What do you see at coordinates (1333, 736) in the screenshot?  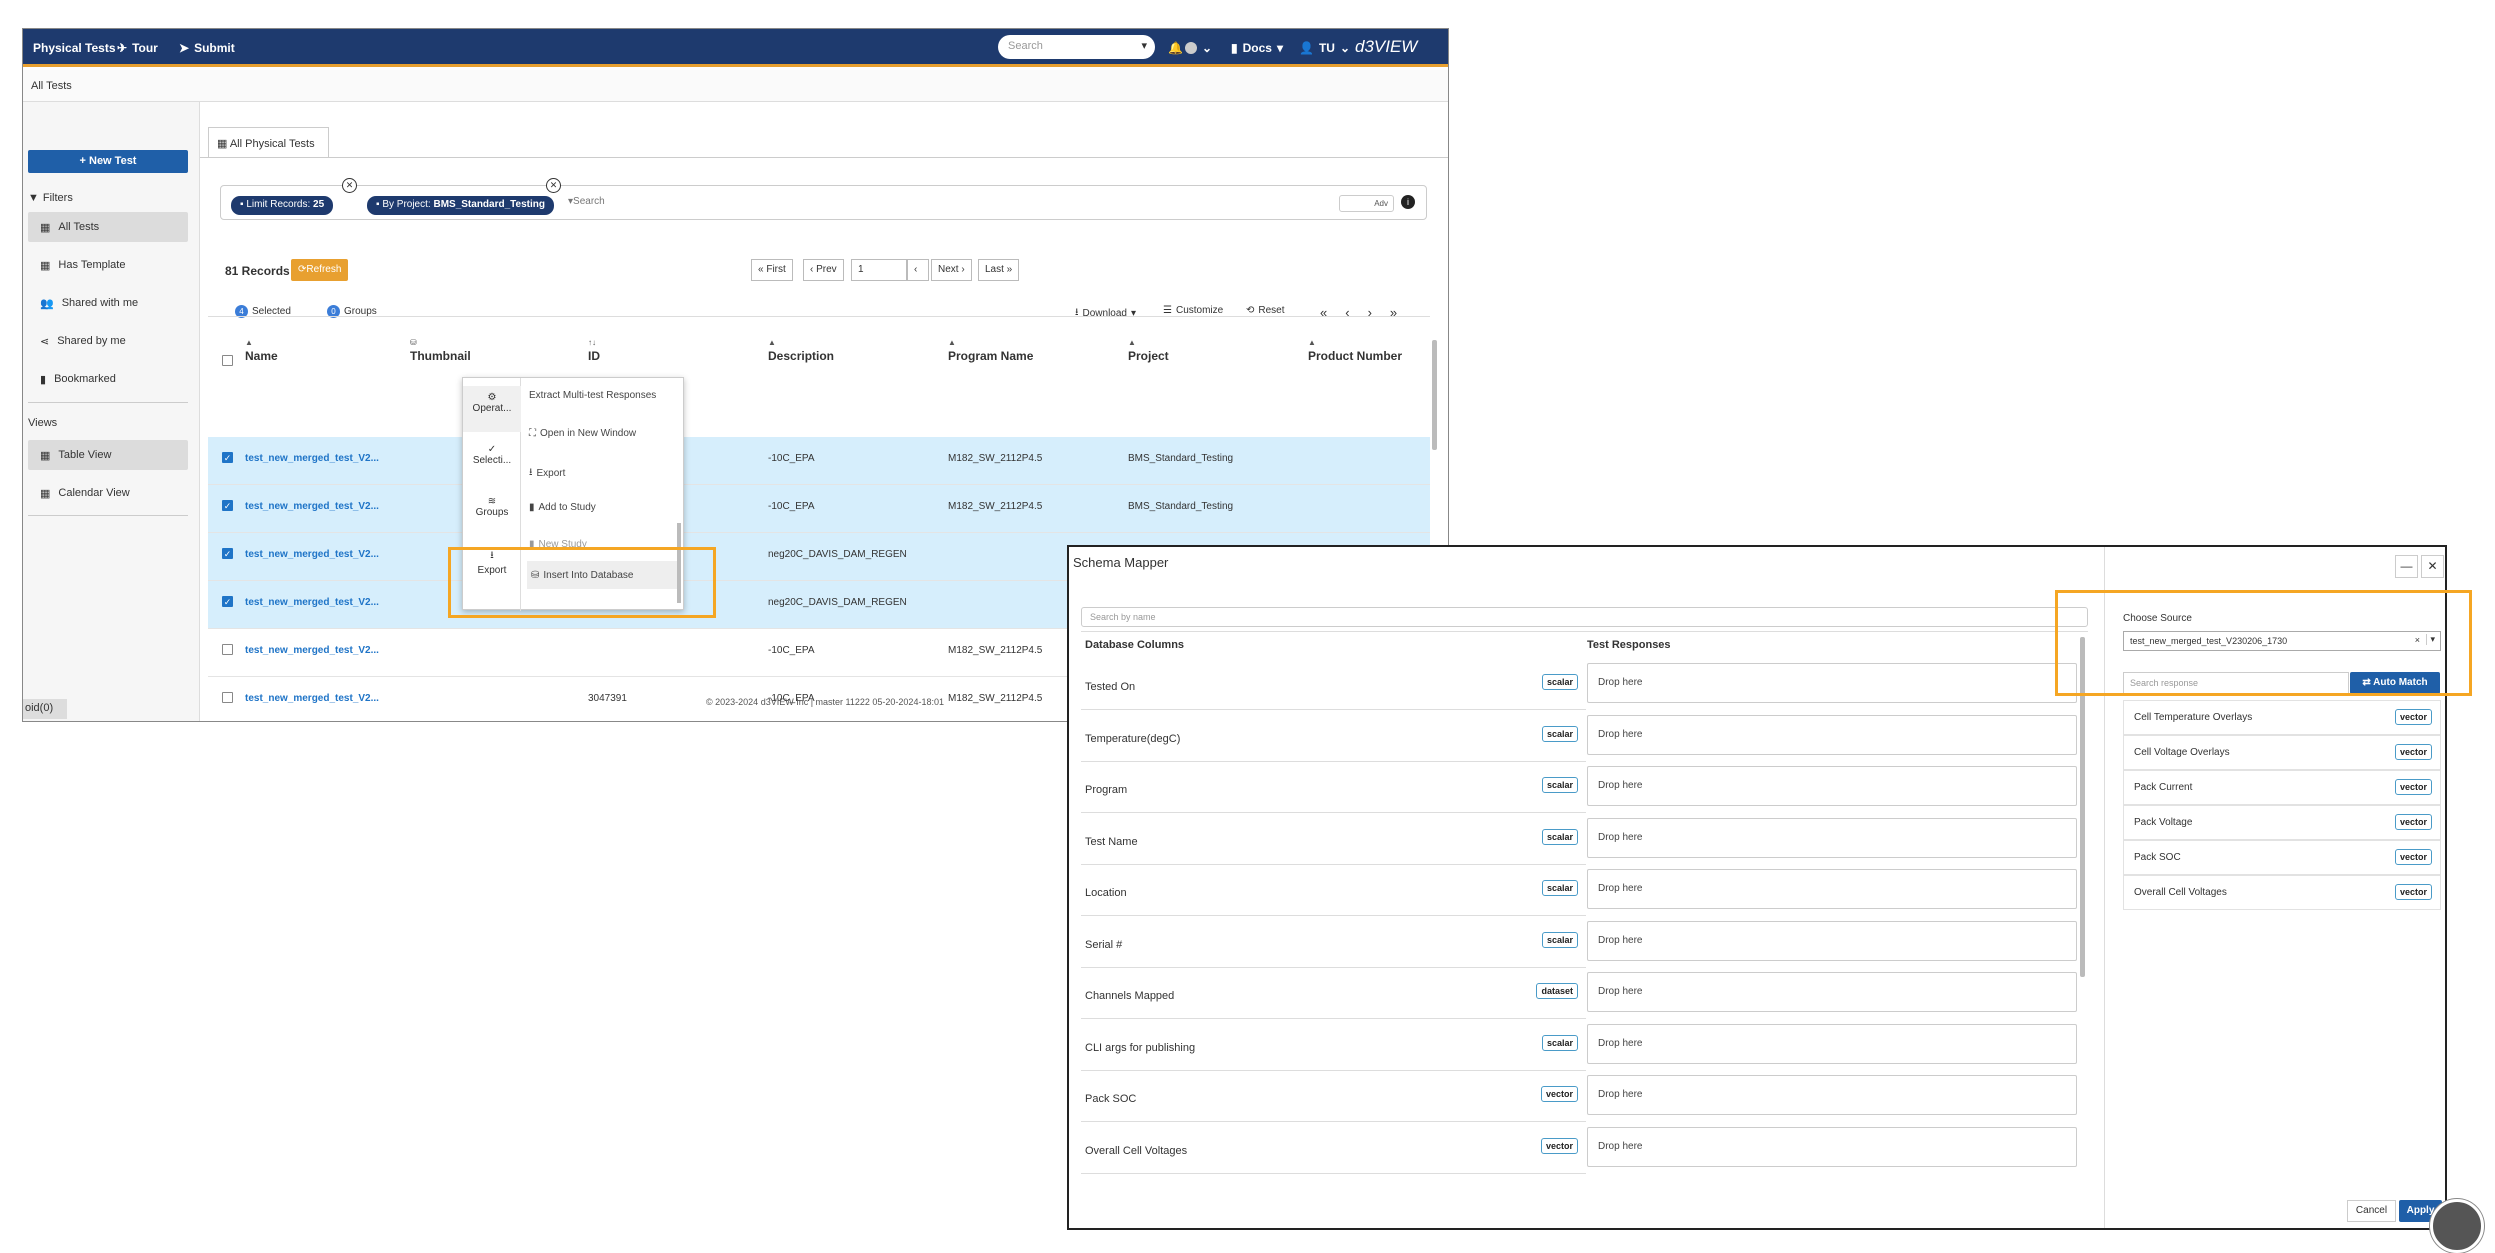 I see `mapping-row: Temperature(degC) scalar` at bounding box center [1333, 736].